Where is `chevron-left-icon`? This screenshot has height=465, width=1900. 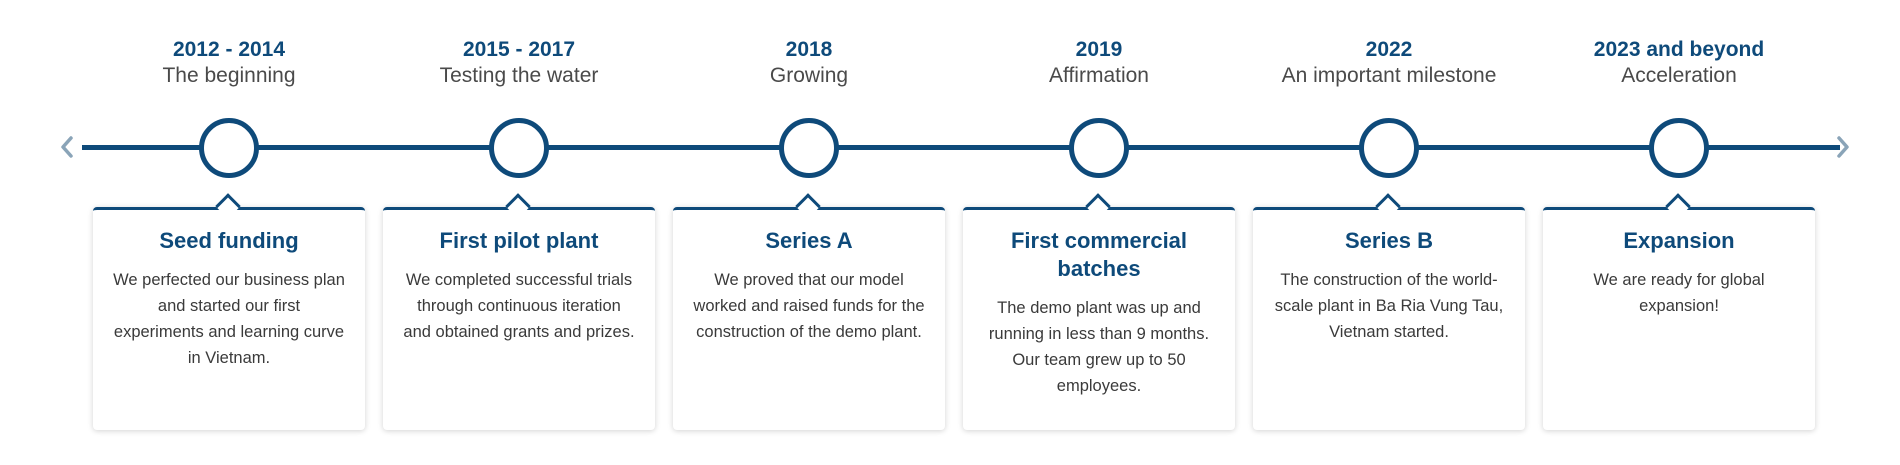 chevron-left-icon is located at coordinates (67, 147).